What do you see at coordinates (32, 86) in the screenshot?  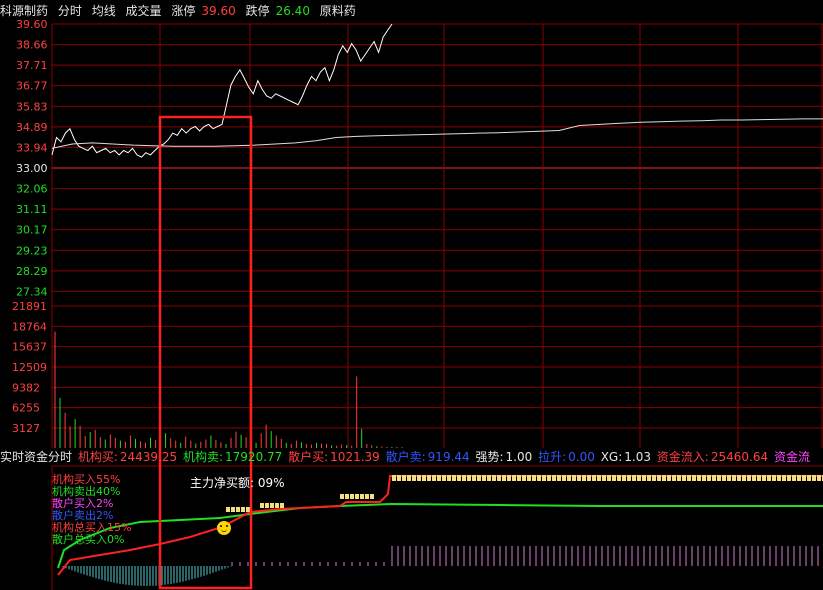 I see `price-tick-label: 36.77` at bounding box center [32, 86].